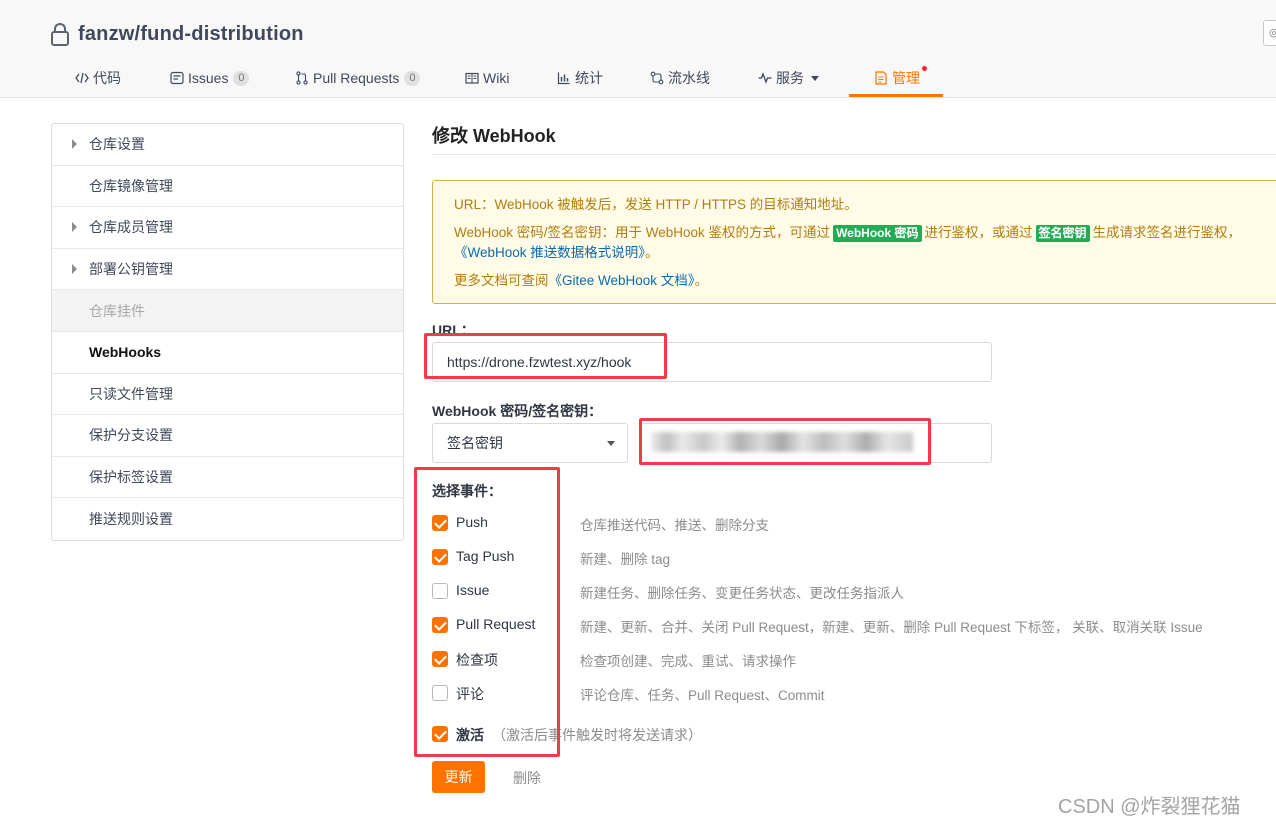 This screenshot has width=1276, height=825. Describe the element at coordinates (131, 269) in the screenshot. I see `sidebar-item-label: 部署公钥管理` at that location.